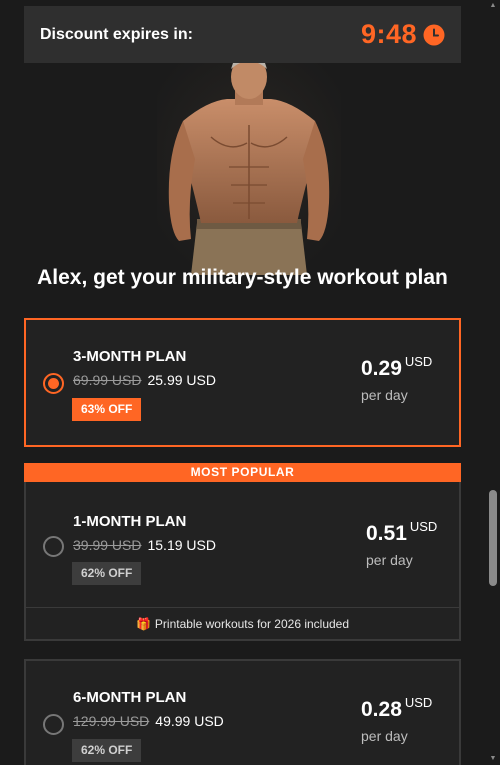 Image resolution: width=500 pixels, height=765 pixels. What do you see at coordinates (181, 380) in the screenshot?
I see `current-price: 25.99 USD` at bounding box center [181, 380].